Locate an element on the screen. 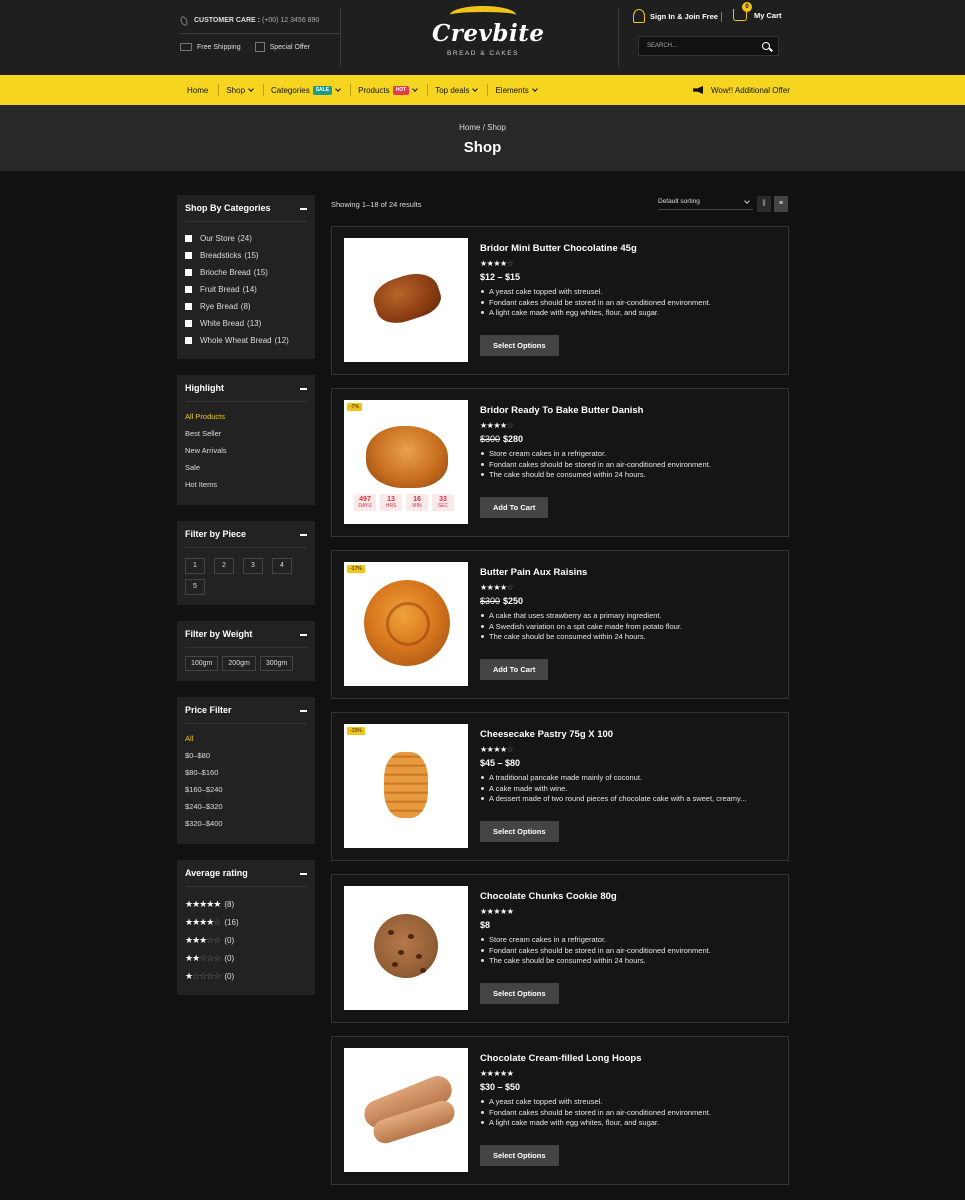 The height and width of the screenshot is (1200, 965). product-price: $300 $280 is located at coordinates (630, 439).